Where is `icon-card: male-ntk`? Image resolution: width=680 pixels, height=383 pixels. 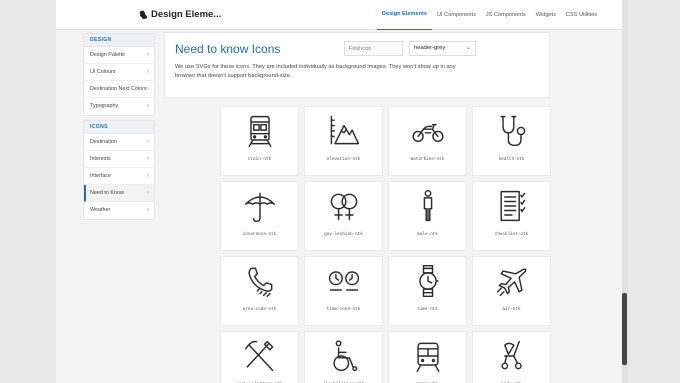 icon-card: male-ntk is located at coordinates (427, 216).